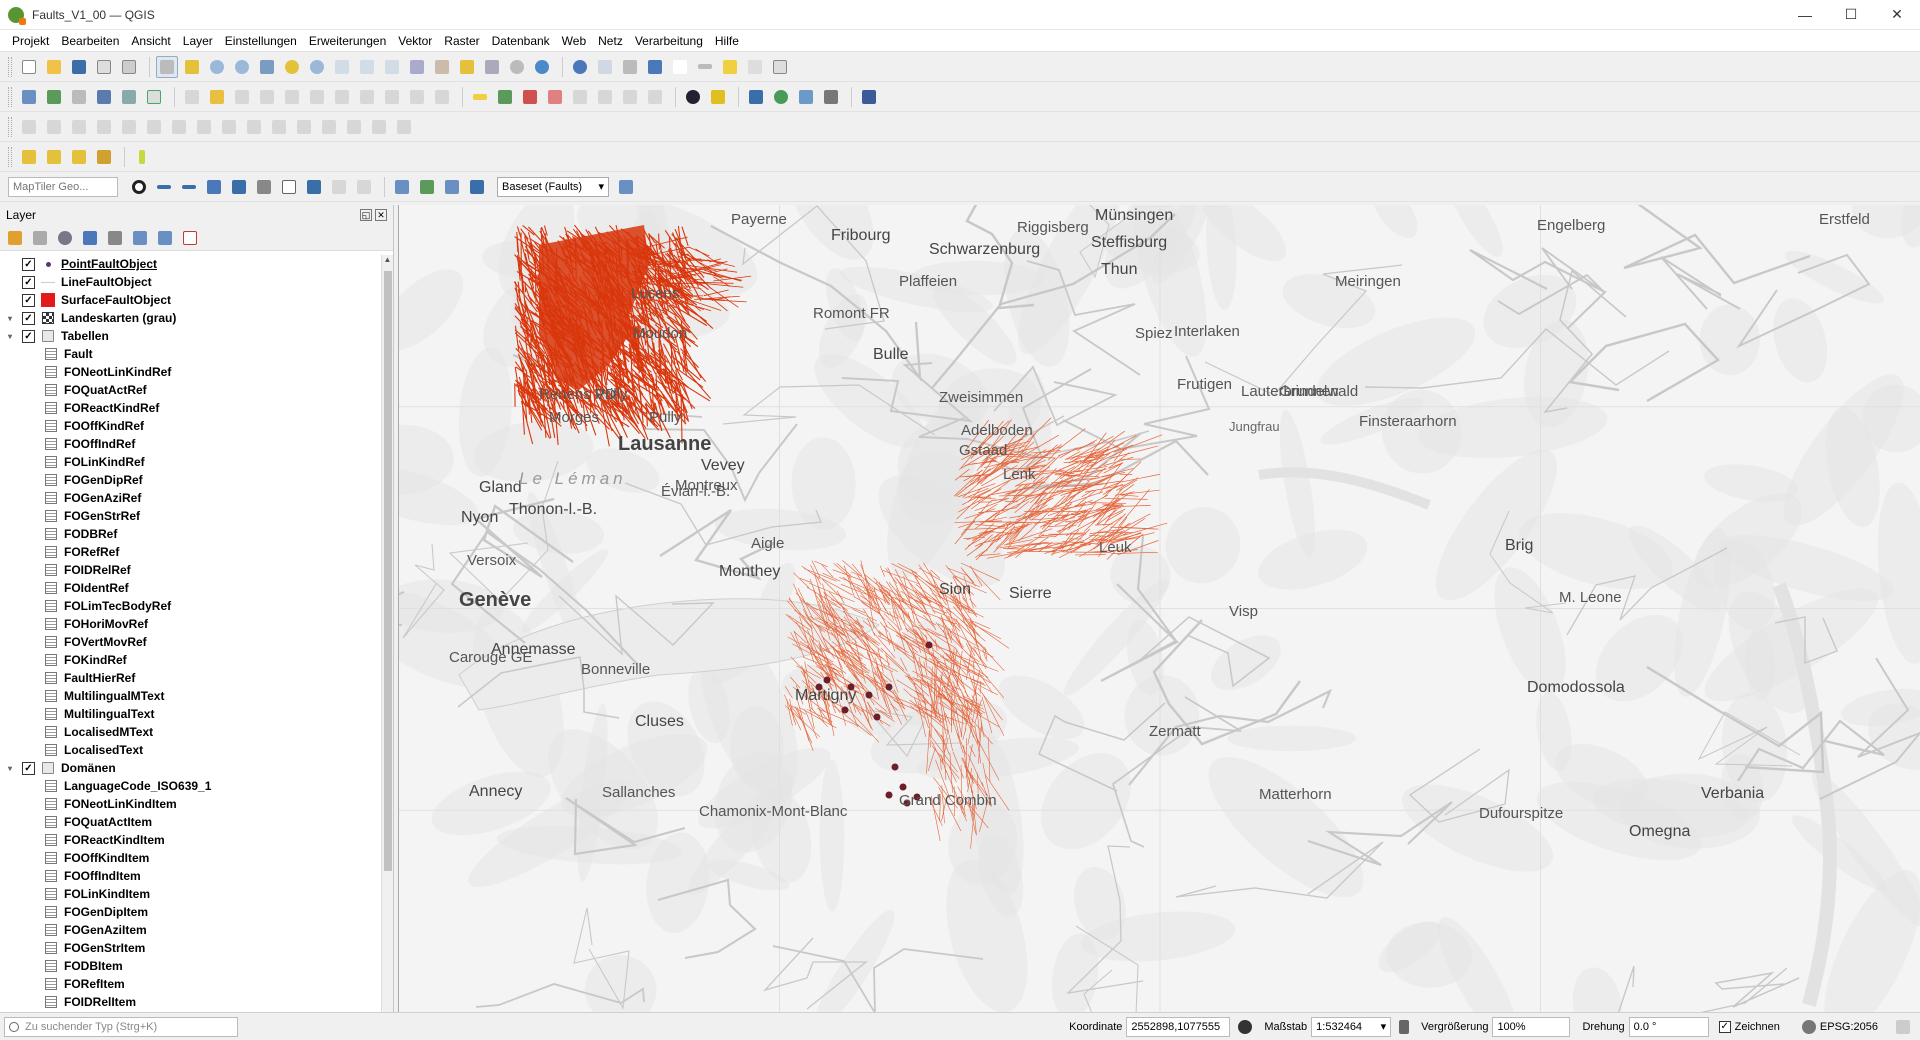 The image size is (1920, 1040). What do you see at coordinates (13, 336) in the screenshot?
I see `expand-arrow-icon: ▾` at bounding box center [13, 336].